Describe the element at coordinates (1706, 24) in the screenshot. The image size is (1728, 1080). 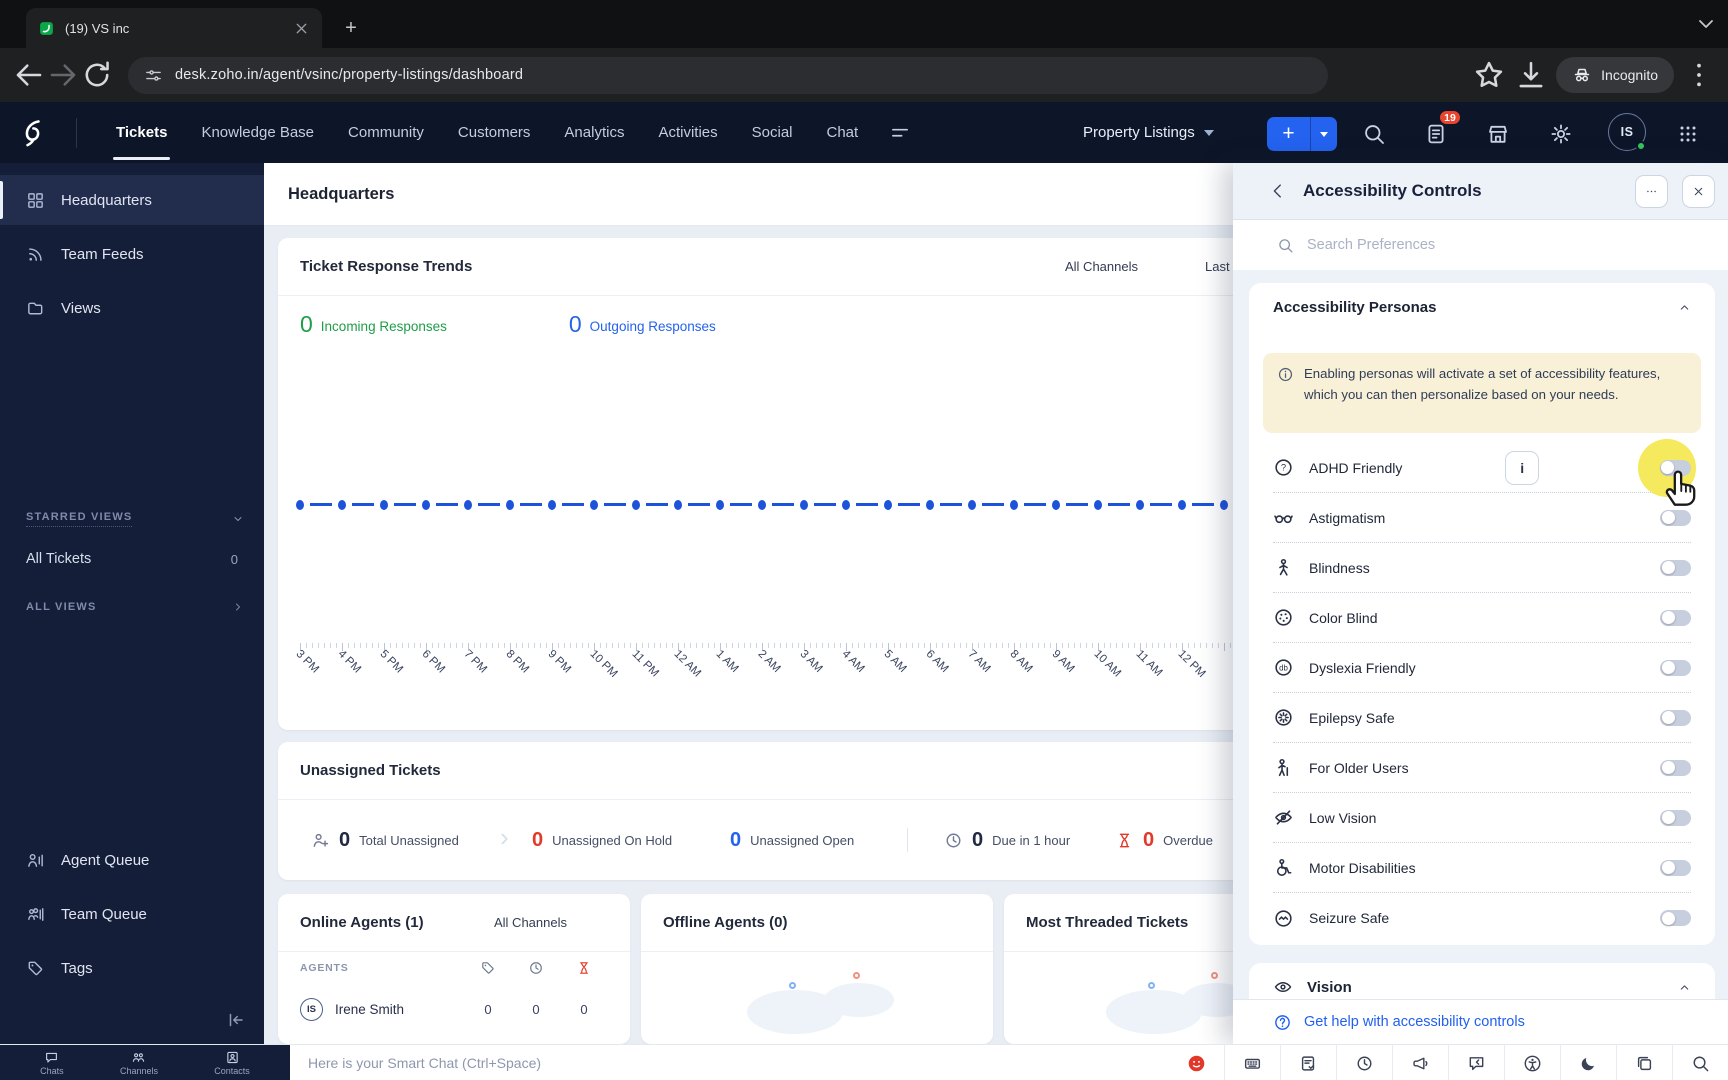
I see `tab-search-chevron` at that location.